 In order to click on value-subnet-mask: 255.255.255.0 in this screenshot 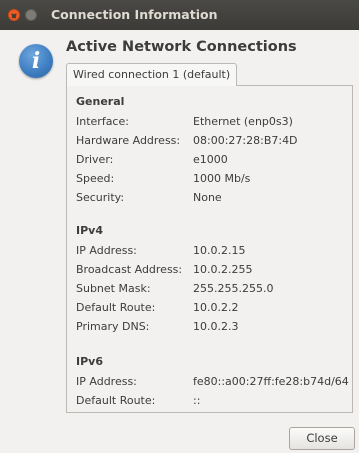, I will do `click(233, 288)`.